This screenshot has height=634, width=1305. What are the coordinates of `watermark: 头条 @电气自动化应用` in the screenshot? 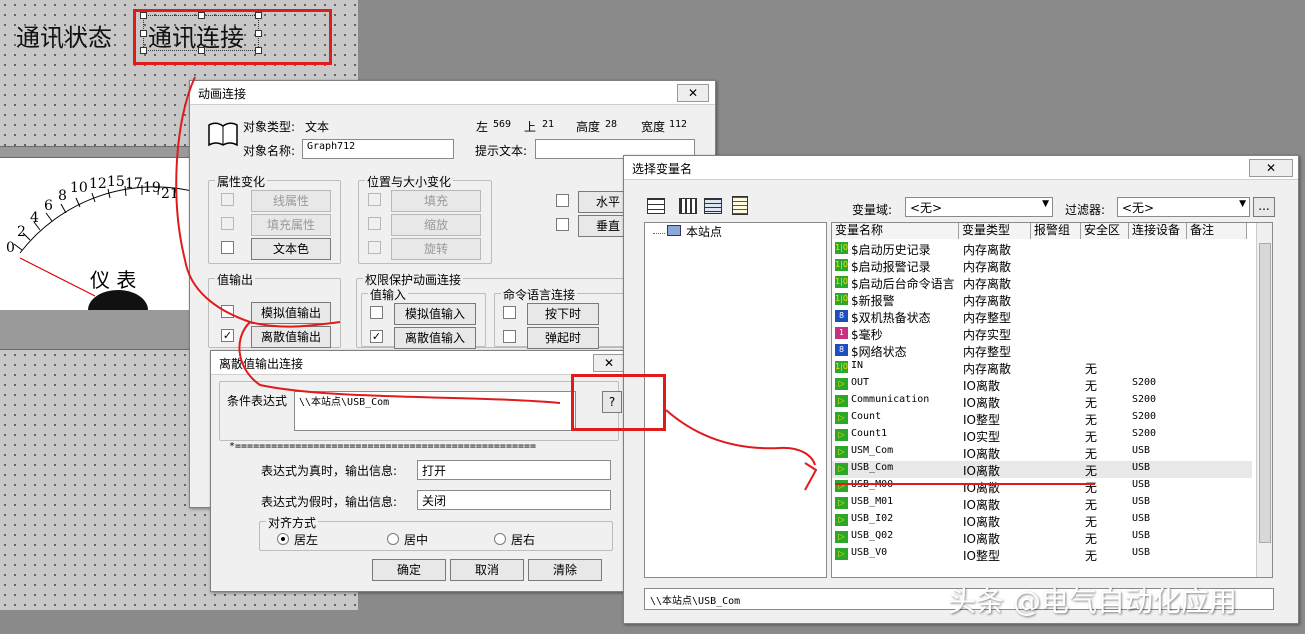 It's located at (1092, 601).